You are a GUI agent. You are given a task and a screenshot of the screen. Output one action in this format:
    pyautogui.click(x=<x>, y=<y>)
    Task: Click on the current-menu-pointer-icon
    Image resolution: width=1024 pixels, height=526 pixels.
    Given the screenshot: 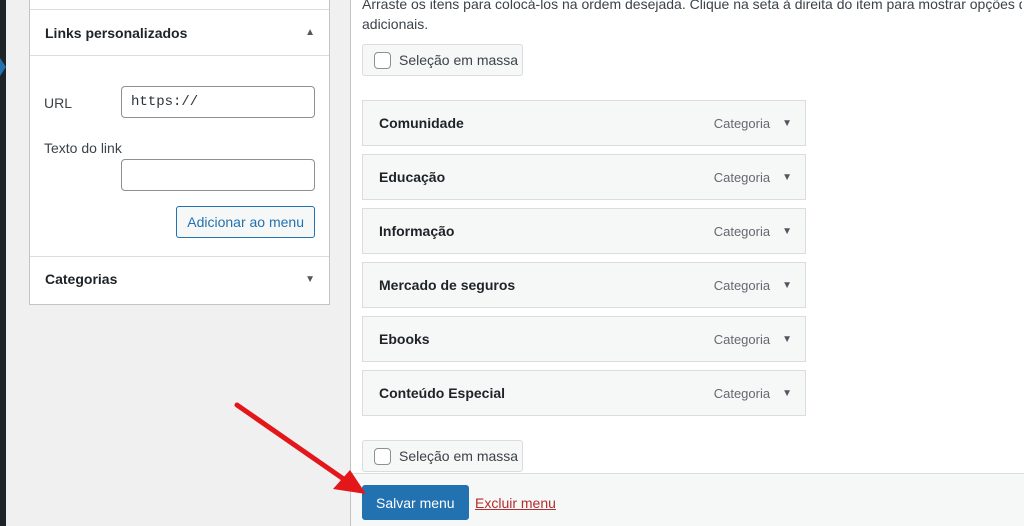 What is the action you would take?
    pyautogui.click(x=3, y=67)
    